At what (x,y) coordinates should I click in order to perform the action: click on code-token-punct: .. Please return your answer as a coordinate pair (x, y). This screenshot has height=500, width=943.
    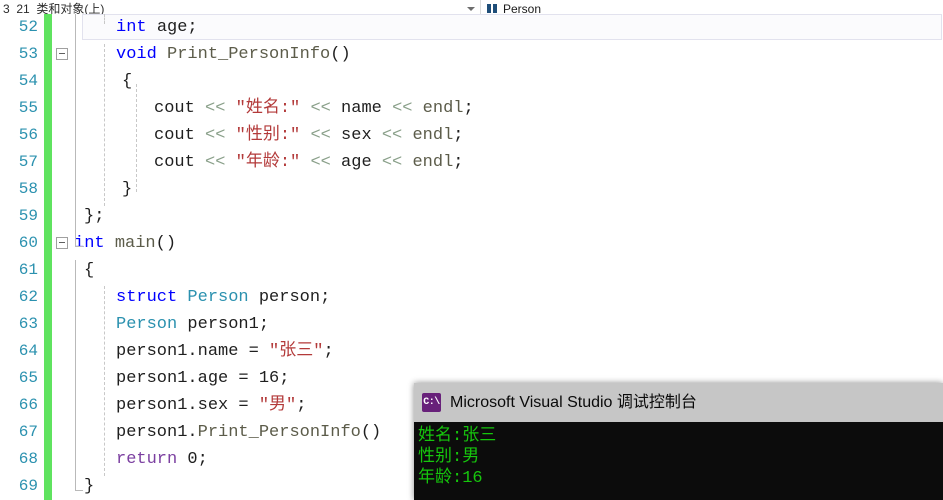
    Looking at the image, I should click on (192, 351).